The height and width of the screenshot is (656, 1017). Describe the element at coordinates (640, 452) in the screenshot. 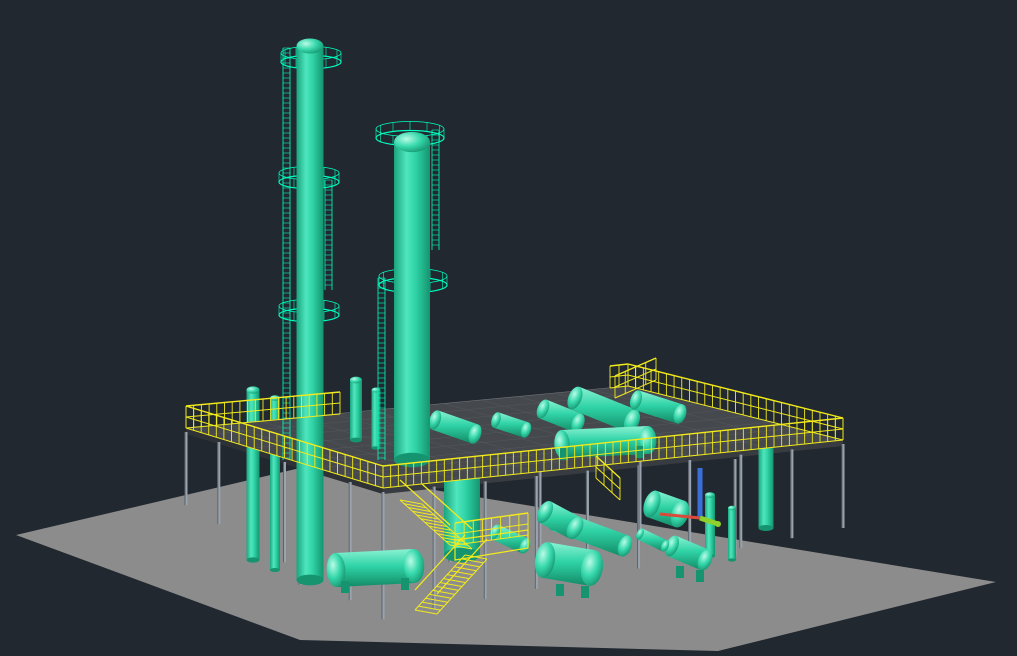

I see `drum-leg` at that location.